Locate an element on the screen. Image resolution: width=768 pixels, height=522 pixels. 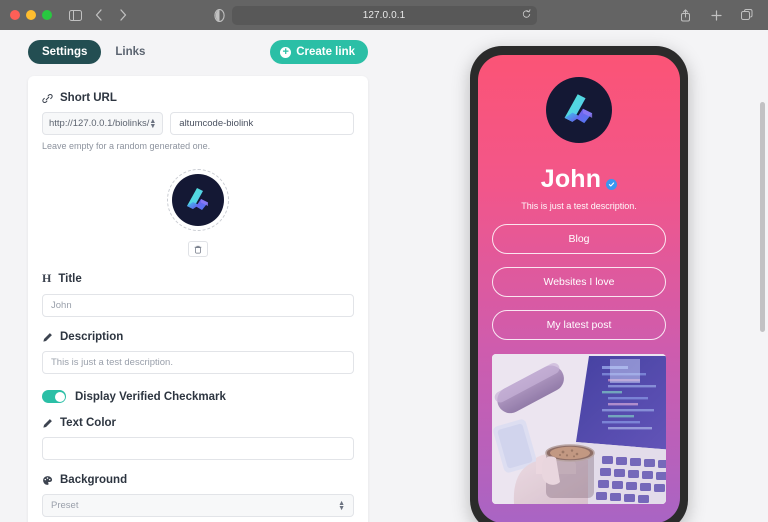
slug-value: altumcode-biolink is located at coordinates (216, 123).